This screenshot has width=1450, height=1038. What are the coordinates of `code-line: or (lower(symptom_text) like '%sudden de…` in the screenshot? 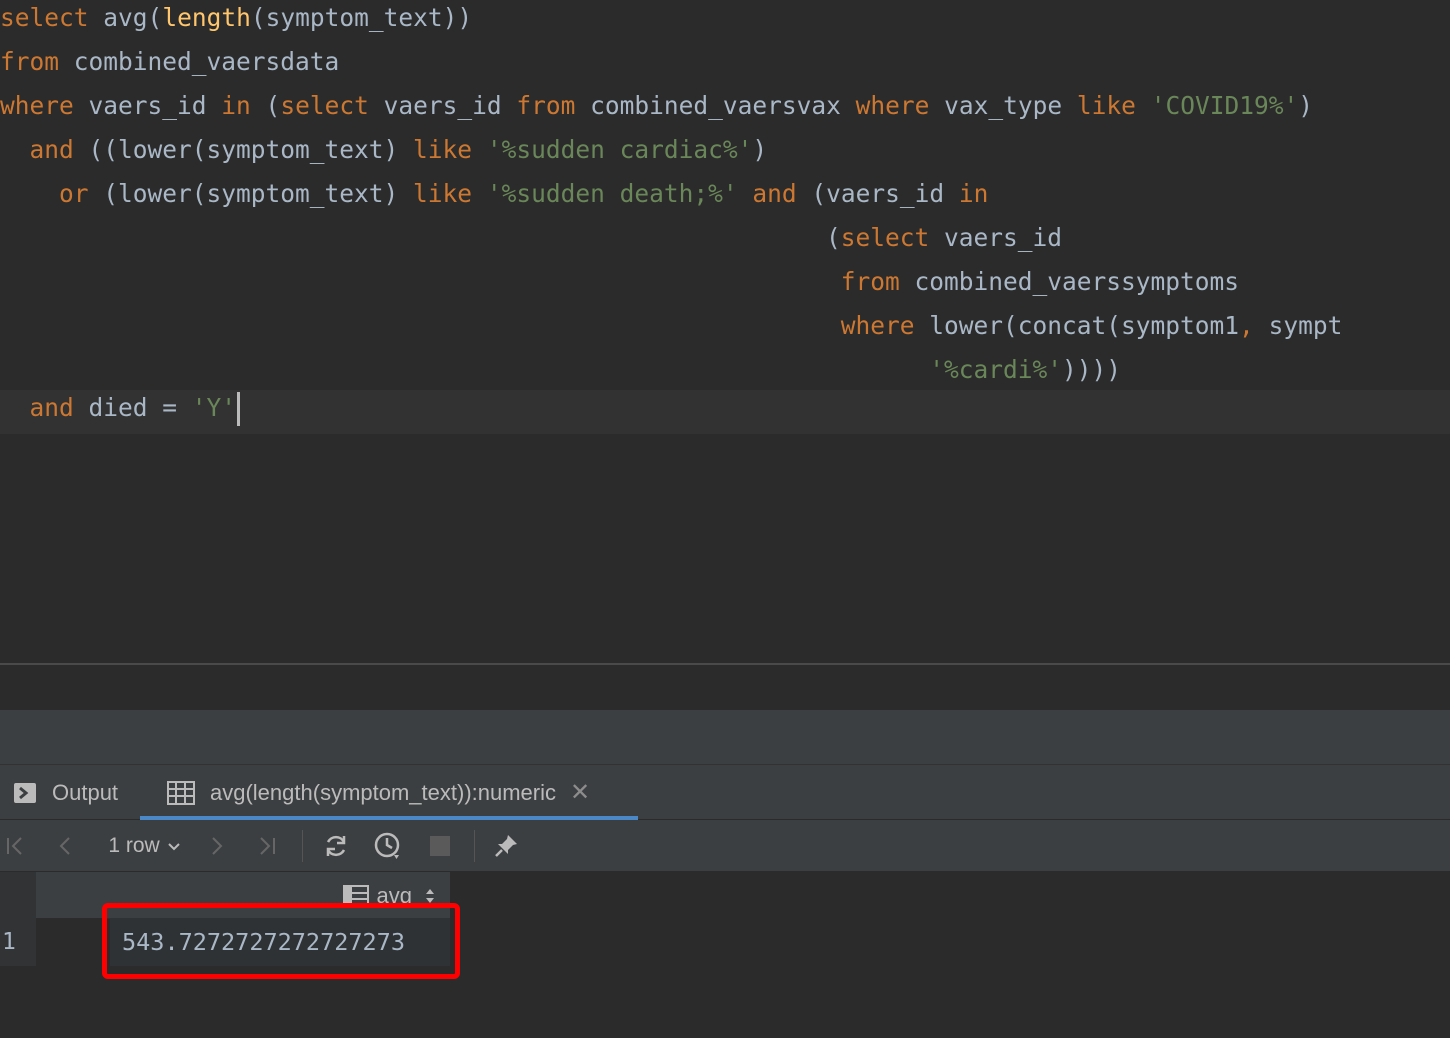 It's located at (725, 198).